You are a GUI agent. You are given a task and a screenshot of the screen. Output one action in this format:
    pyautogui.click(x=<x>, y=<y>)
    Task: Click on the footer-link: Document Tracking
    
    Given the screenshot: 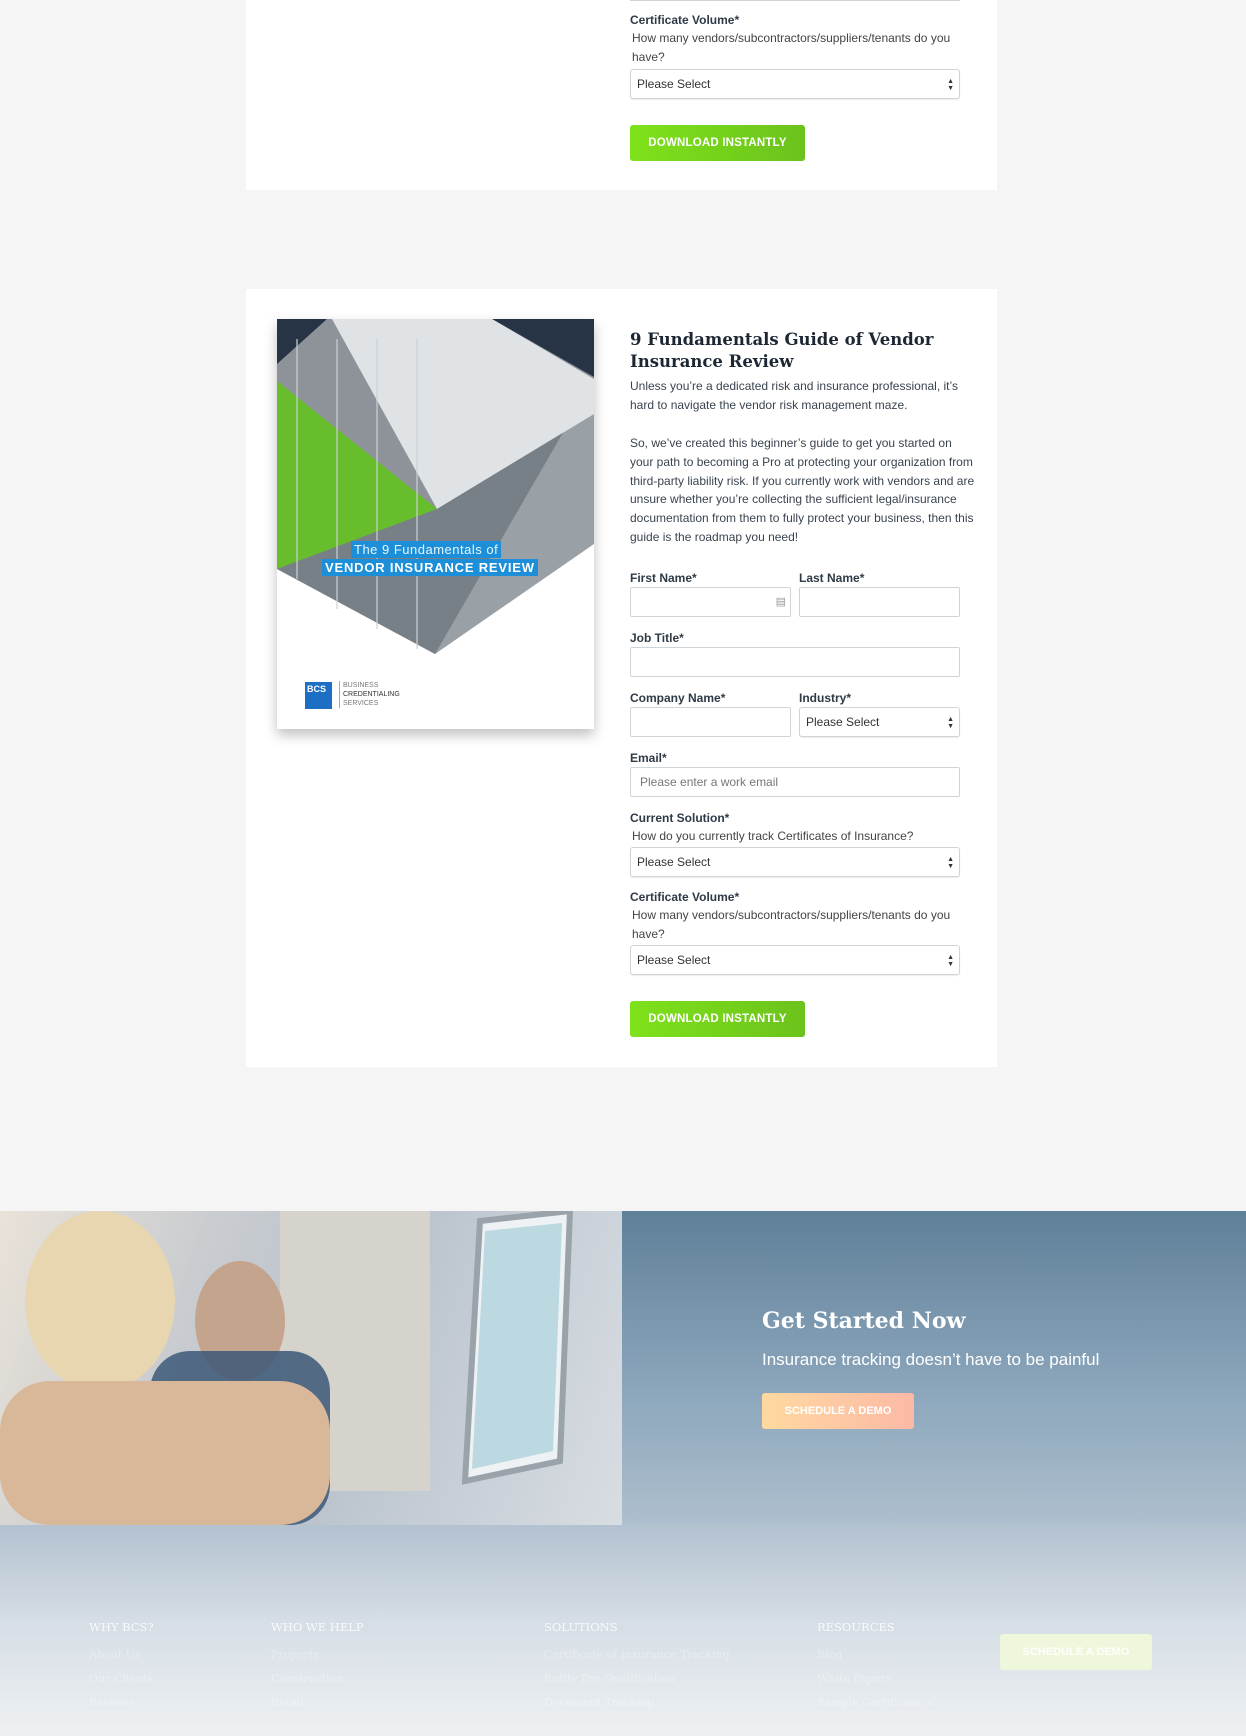 What is the action you would take?
    pyautogui.click(x=637, y=1702)
    